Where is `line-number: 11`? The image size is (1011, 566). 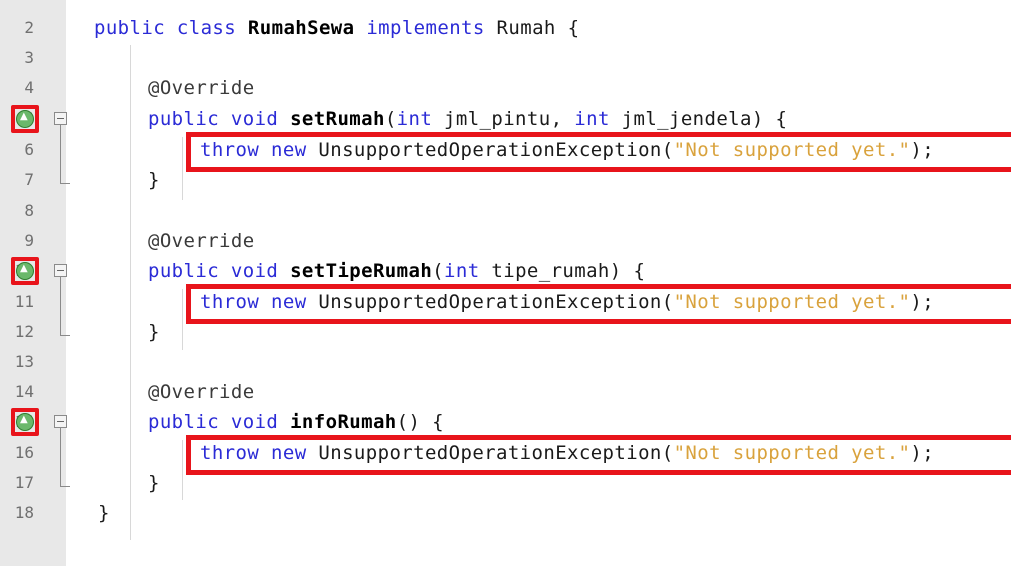 line-number: 11 is located at coordinates (24, 301).